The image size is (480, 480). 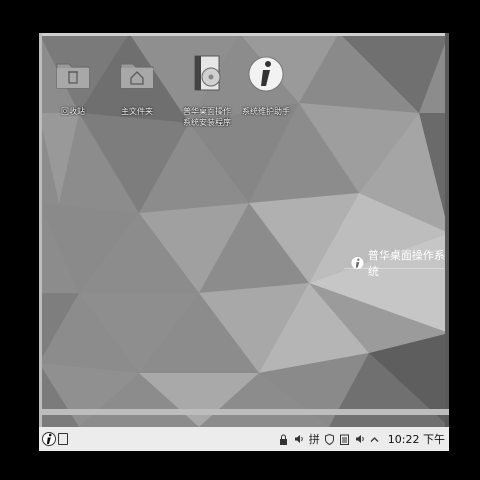 What do you see at coordinates (416, 439) in the screenshot?
I see `taskbar-clock: 10:22 下午` at bounding box center [416, 439].